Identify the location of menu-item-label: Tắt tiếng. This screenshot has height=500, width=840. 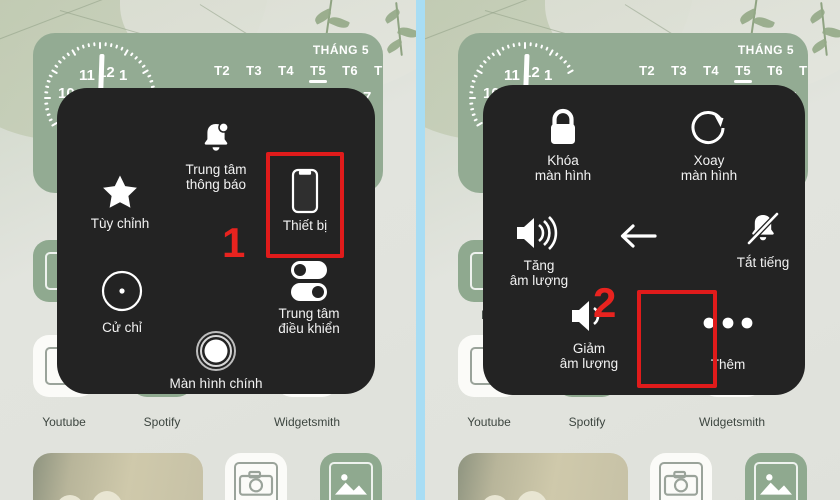
(763, 262).